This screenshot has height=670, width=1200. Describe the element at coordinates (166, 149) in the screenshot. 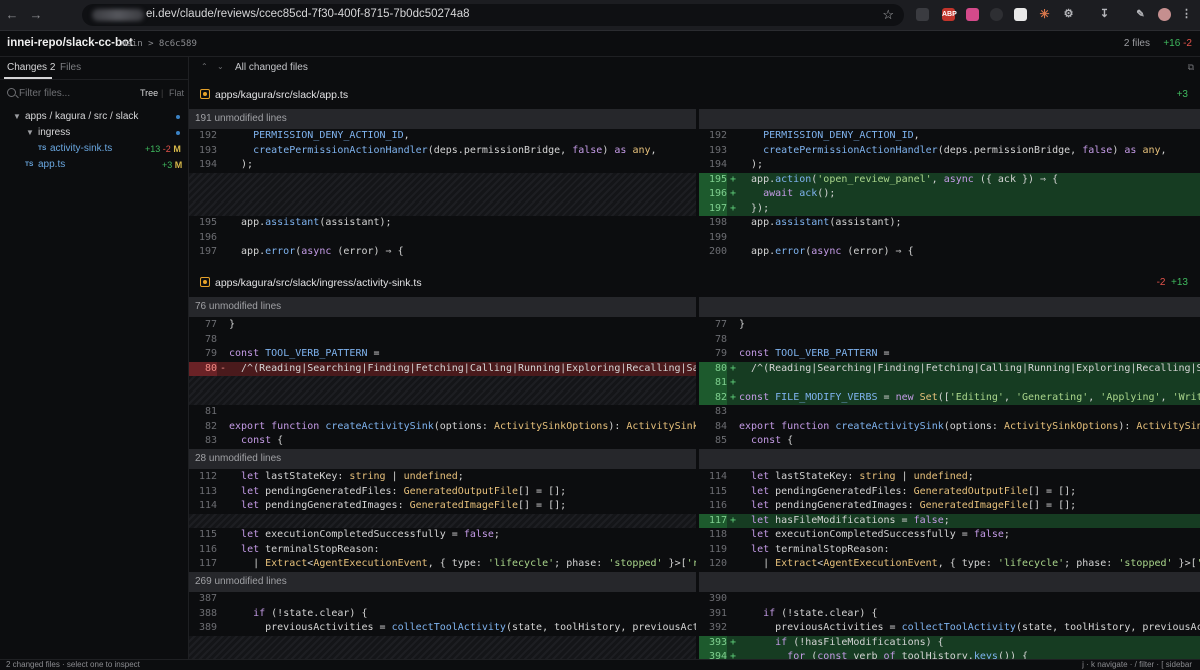

I see `file-deletions: -2` at that location.